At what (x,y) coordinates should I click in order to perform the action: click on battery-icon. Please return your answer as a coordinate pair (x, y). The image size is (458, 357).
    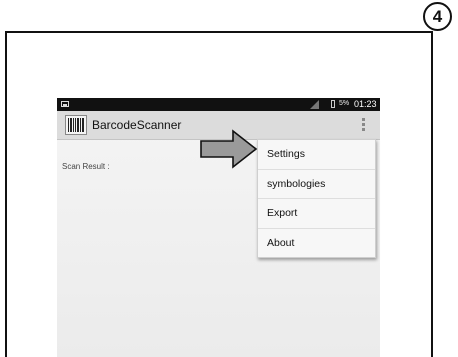
    Looking at the image, I should click on (333, 104).